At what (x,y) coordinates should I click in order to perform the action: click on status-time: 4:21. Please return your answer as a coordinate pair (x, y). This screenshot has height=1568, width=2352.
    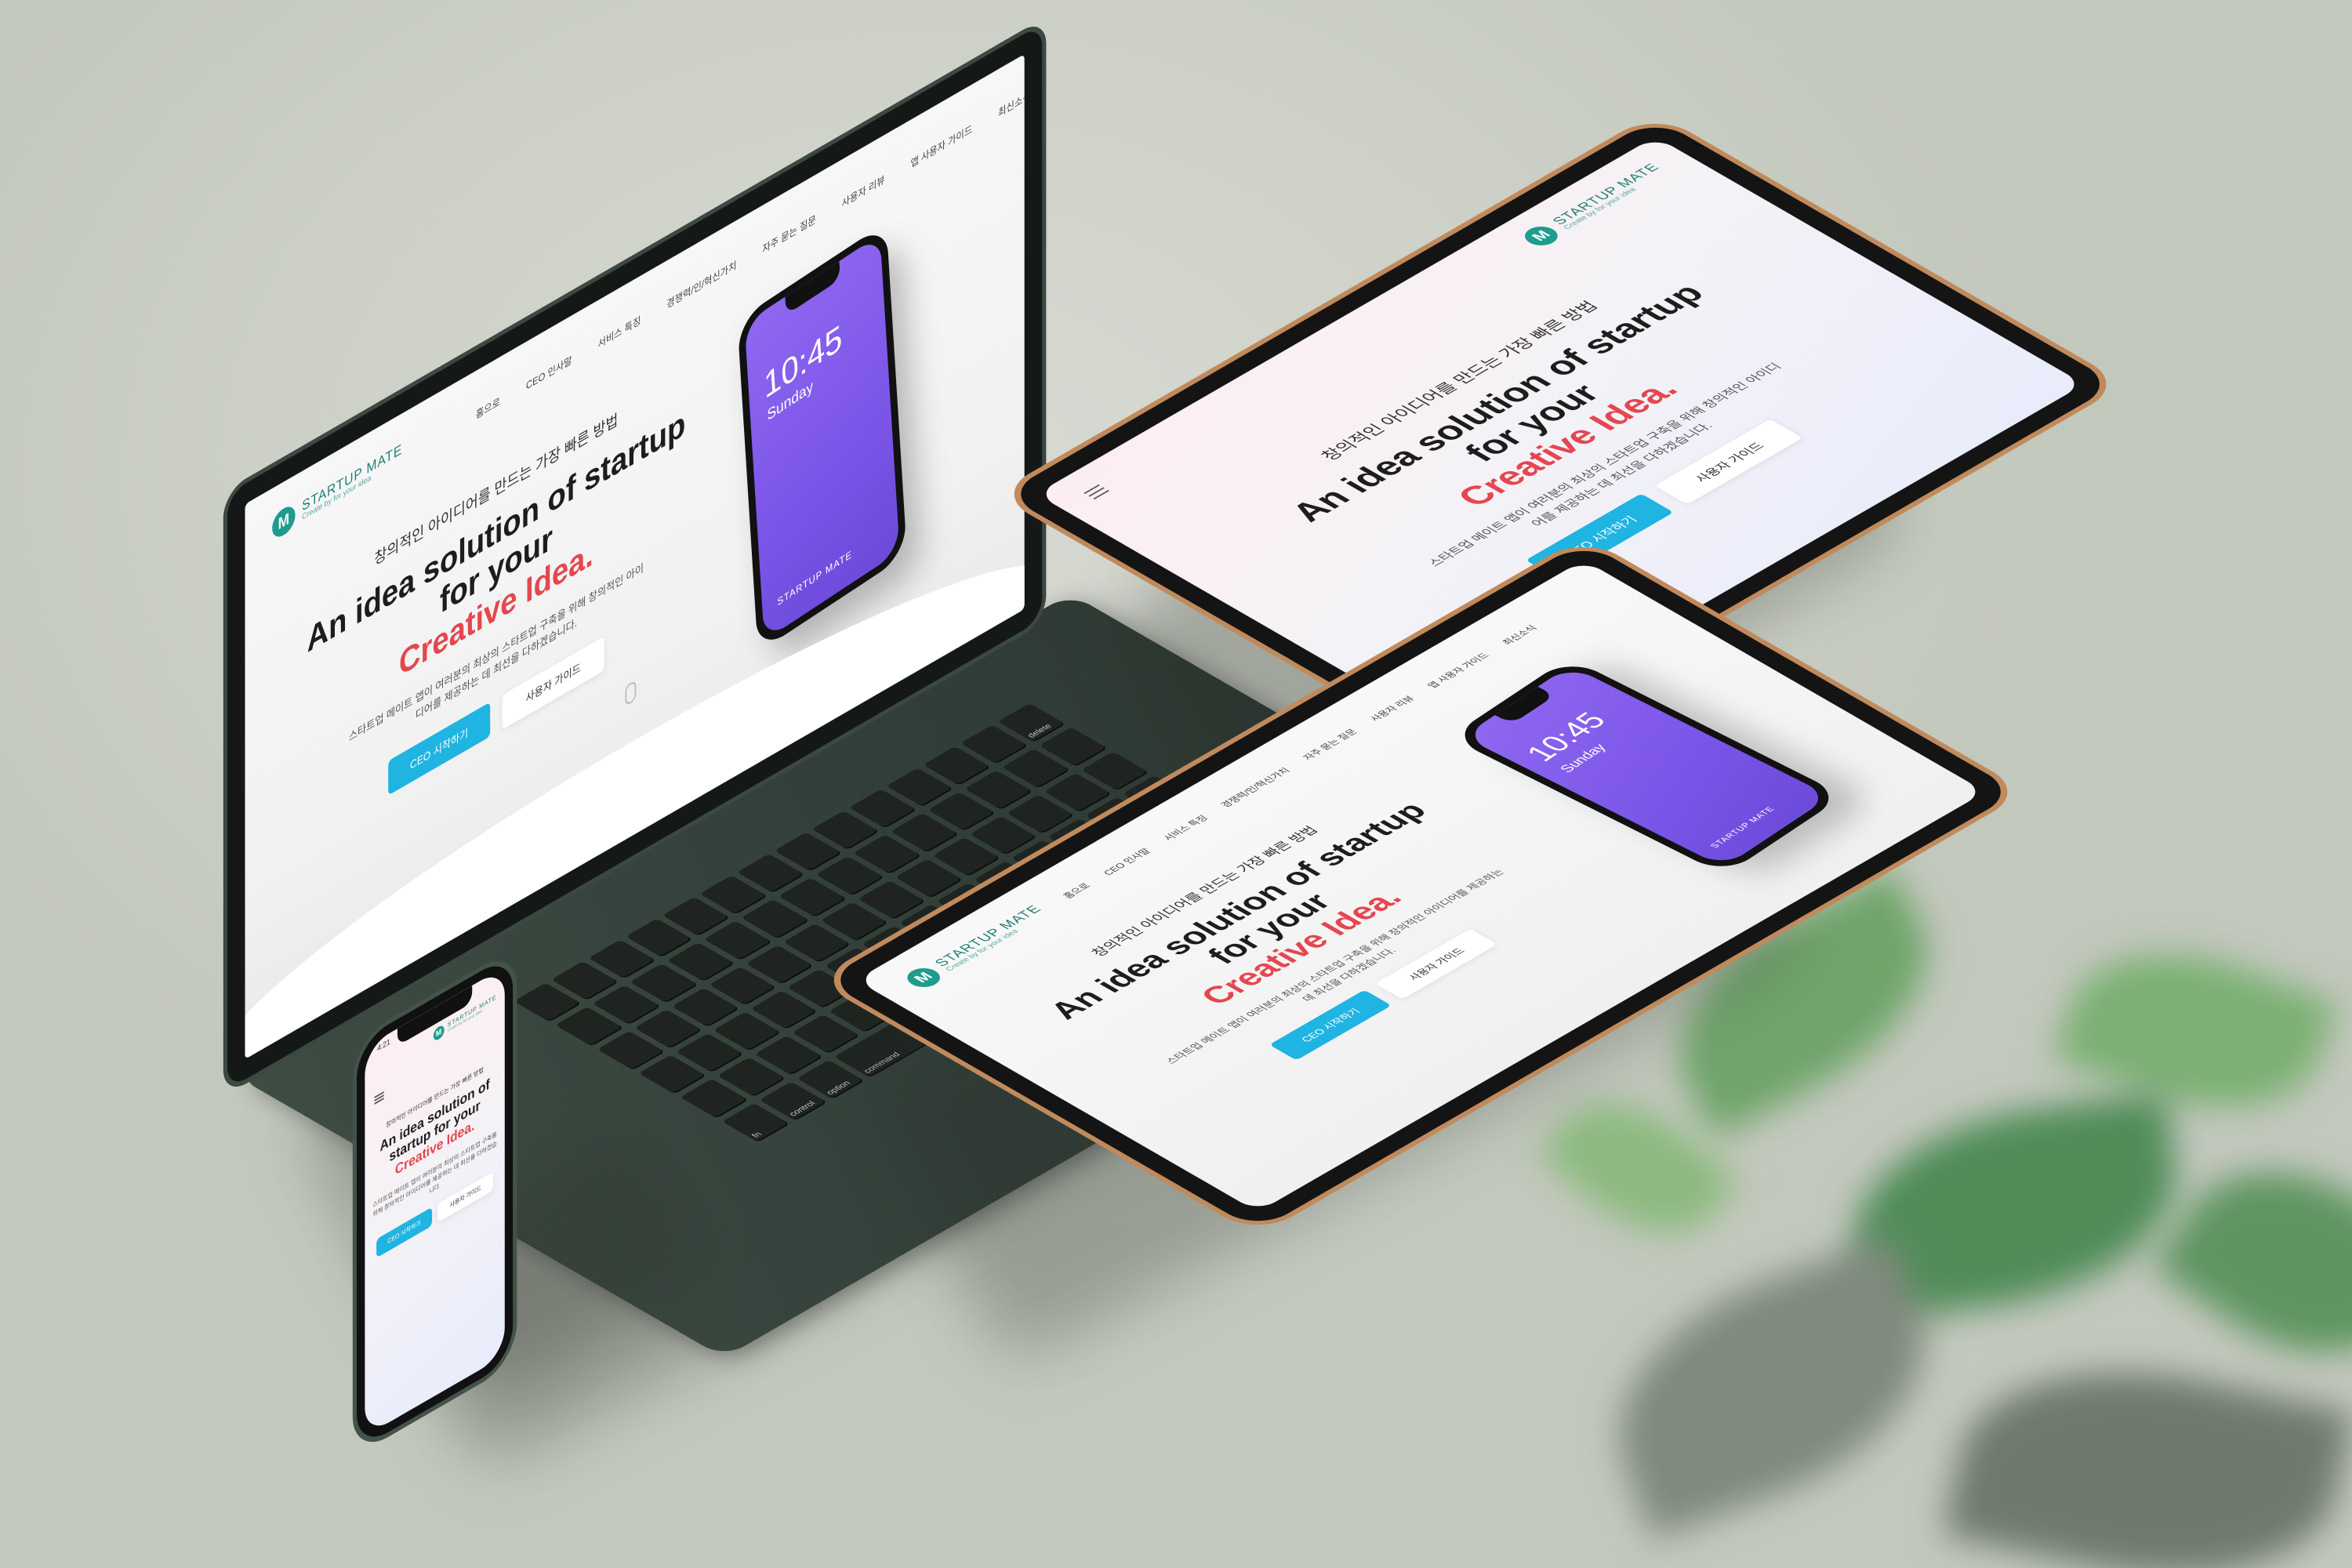
    Looking at the image, I should click on (383, 1045).